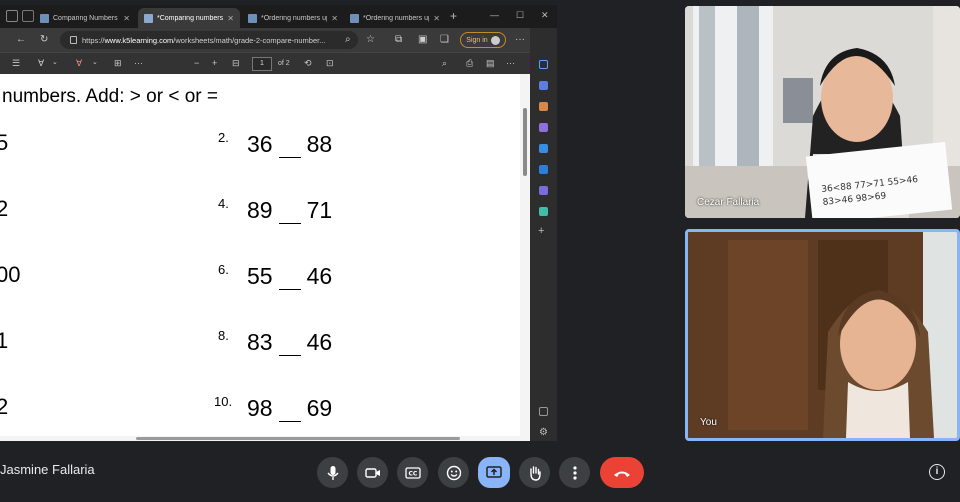  Describe the element at coordinates (118, 63) in the screenshot. I see `text-box-icon: ⊞` at that location.